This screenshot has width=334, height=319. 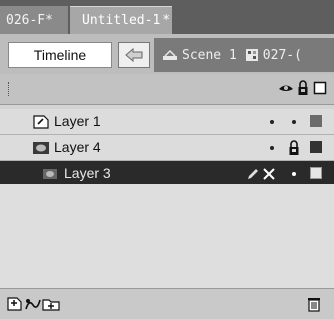 I want to click on scene-icon, so click(x=170, y=54).